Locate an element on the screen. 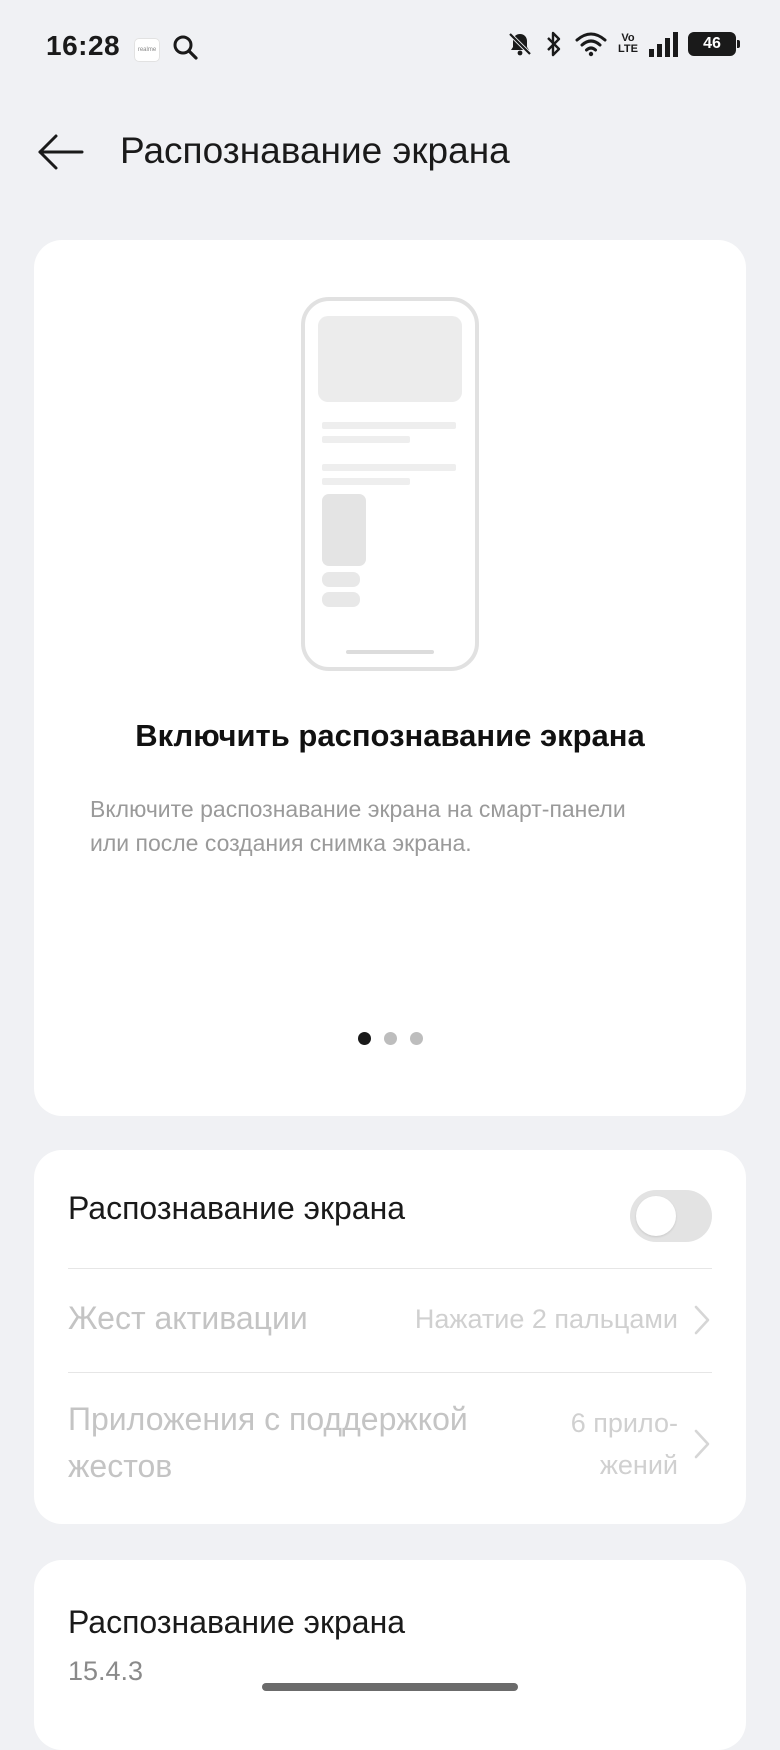 The height and width of the screenshot is (1750, 780). page-dot-active is located at coordinates (364, 1038).